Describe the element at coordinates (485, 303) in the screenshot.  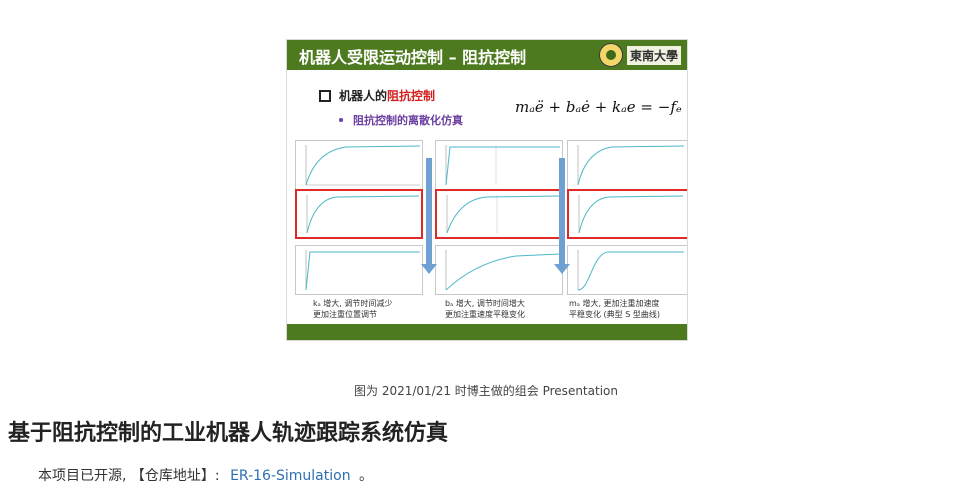
I see `note-line: bₐ 增大, 调节时间增大` at that location.